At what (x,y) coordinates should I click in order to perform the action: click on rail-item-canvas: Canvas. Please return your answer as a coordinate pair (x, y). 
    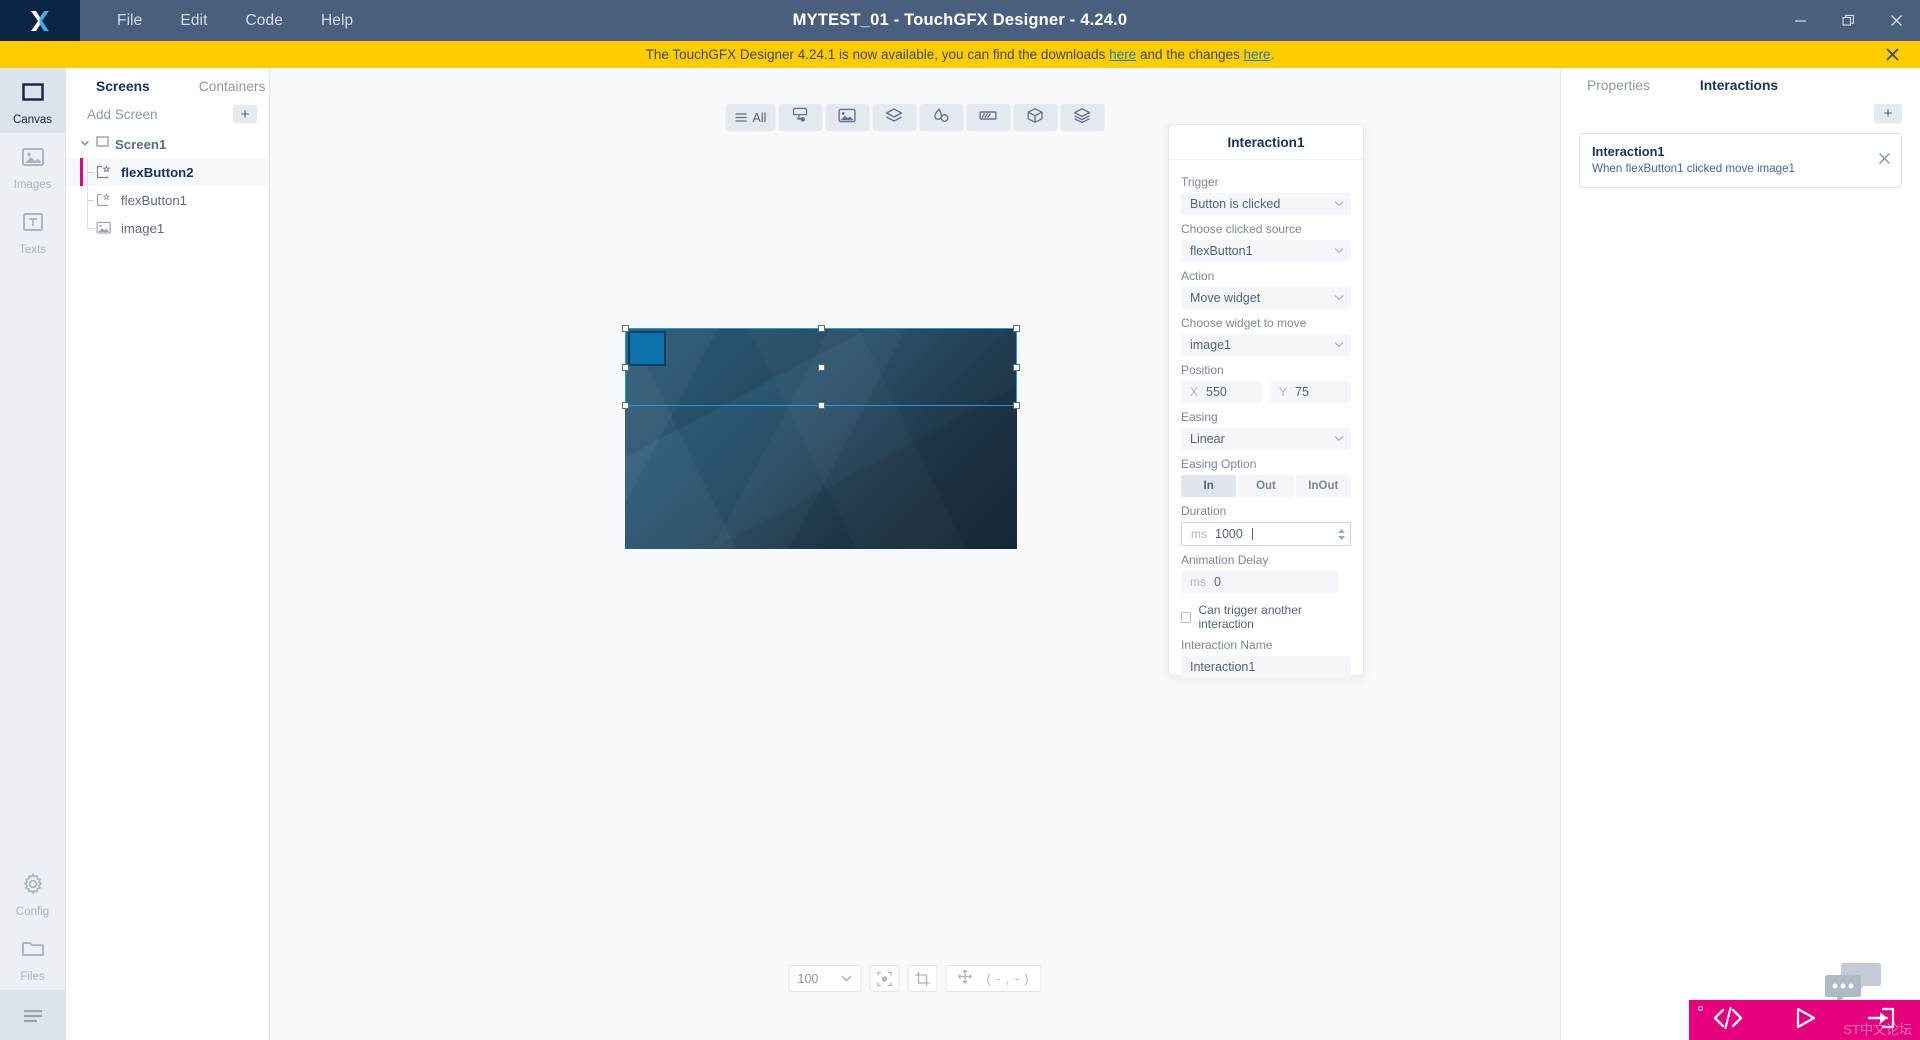
    Looking at the image, I should click on (33, 100).